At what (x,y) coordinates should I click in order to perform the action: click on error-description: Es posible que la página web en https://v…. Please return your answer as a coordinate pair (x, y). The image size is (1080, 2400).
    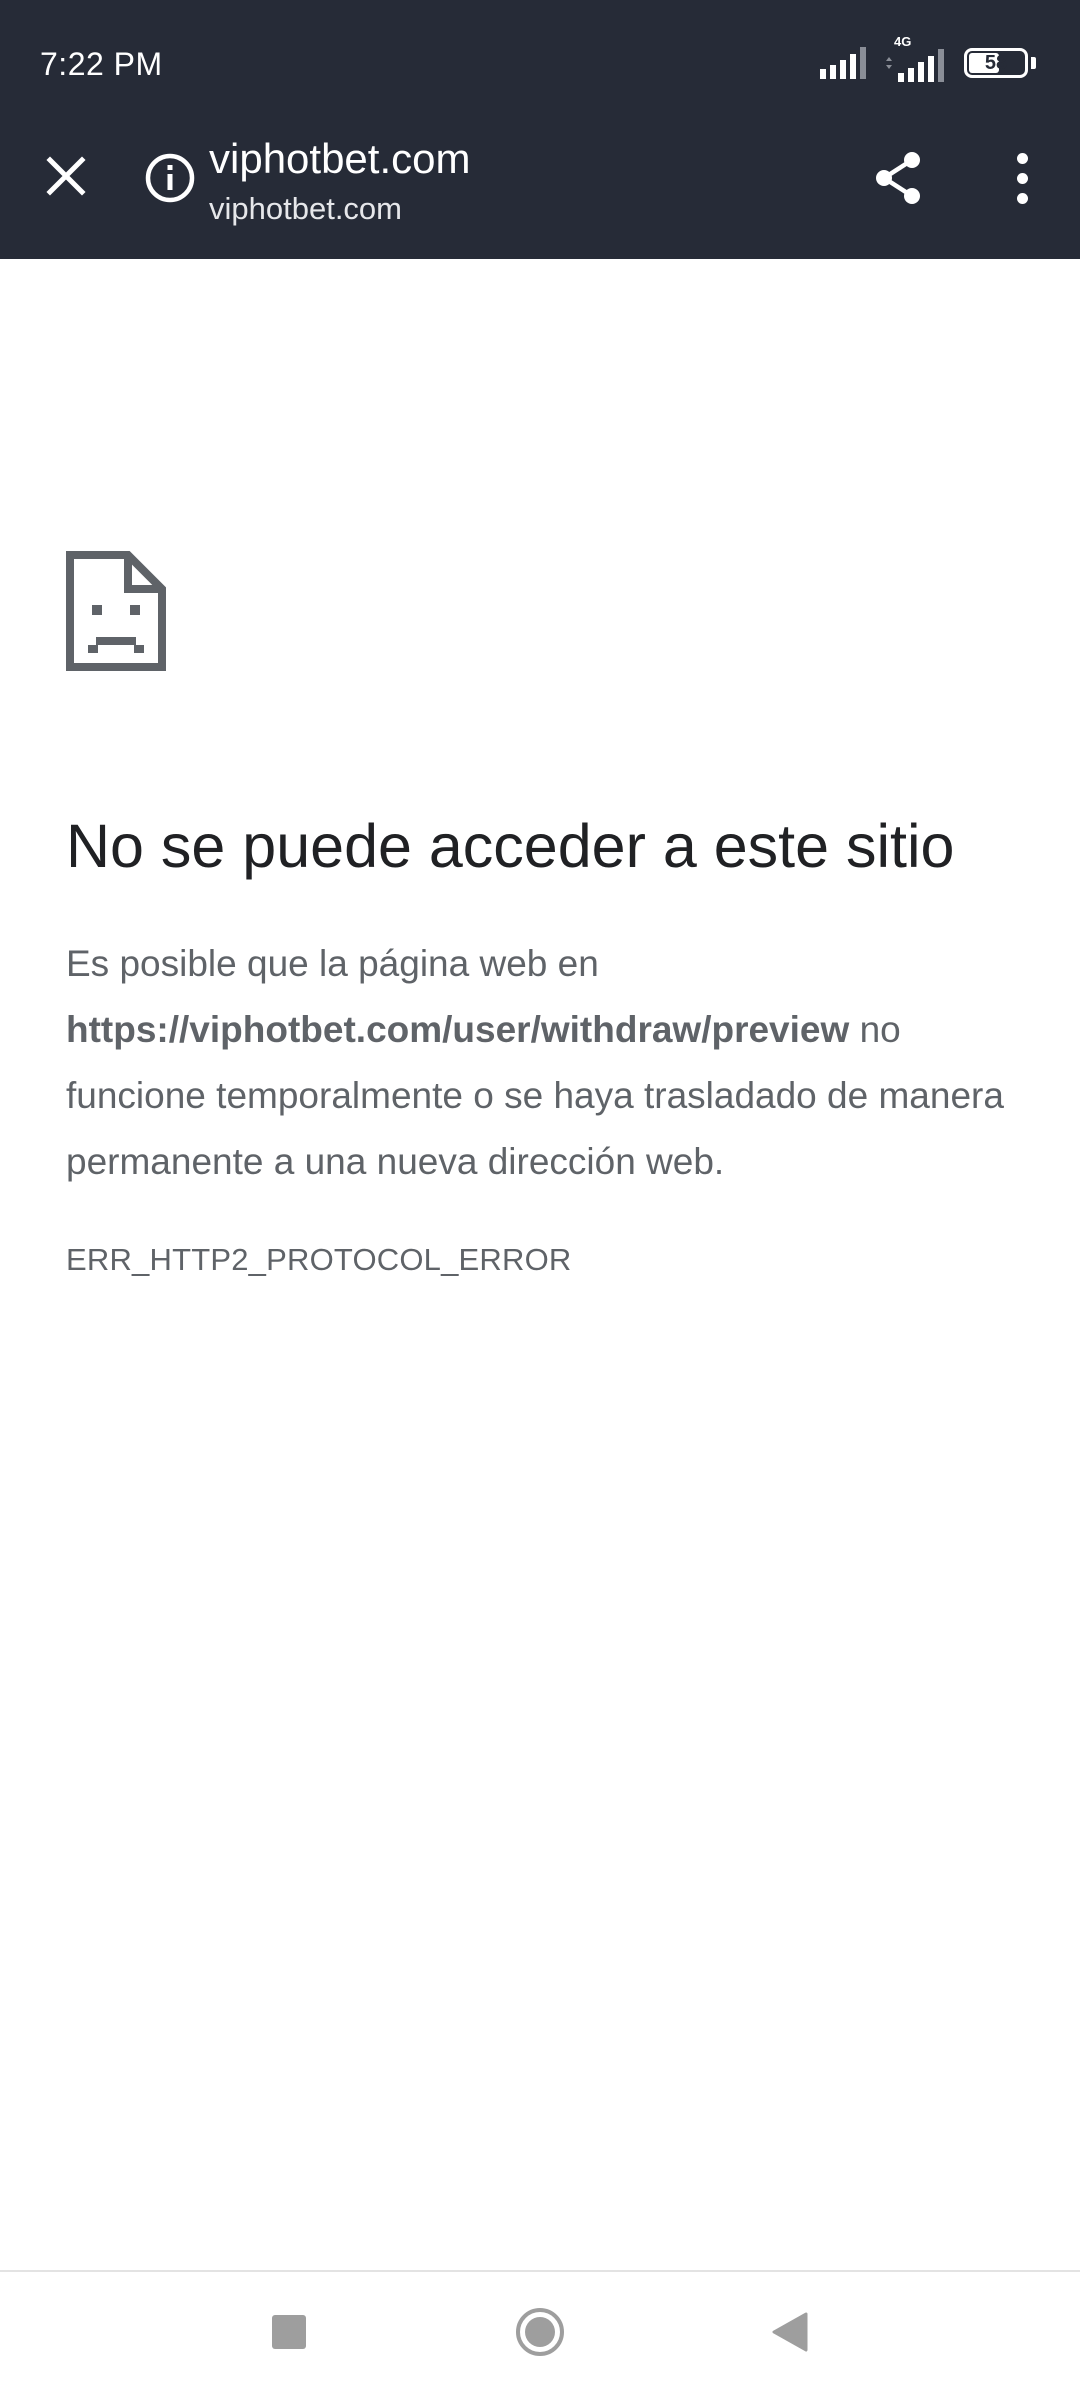
    Looking at the image, I should click on (546, 1063).